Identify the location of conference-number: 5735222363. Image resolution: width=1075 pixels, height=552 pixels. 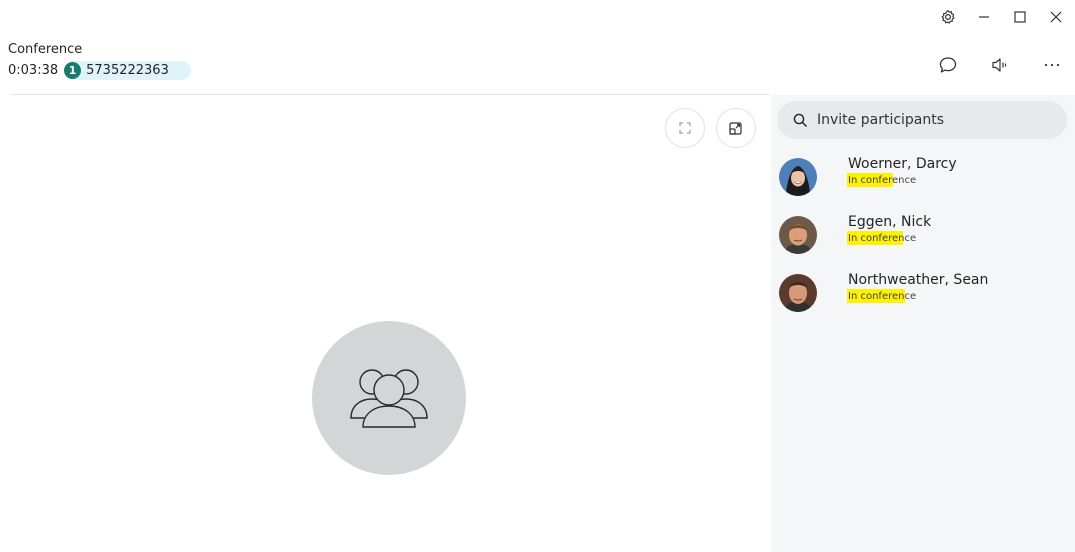
(127, 70).